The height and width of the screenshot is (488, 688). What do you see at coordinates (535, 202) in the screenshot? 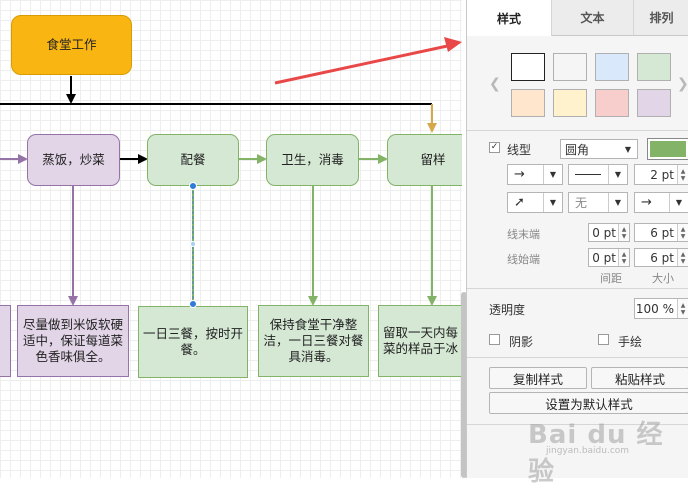
I see `waypoints-select: ➚ ▼` at bounding box center [535, 202].